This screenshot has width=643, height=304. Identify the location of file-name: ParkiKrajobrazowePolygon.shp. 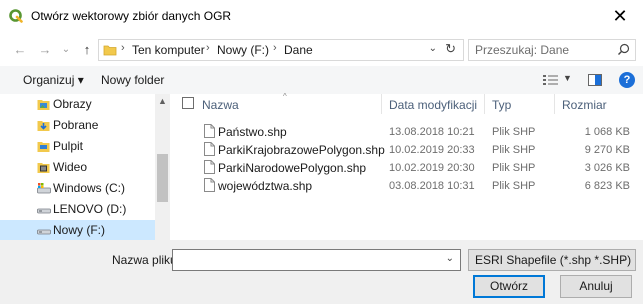
(301, 150).